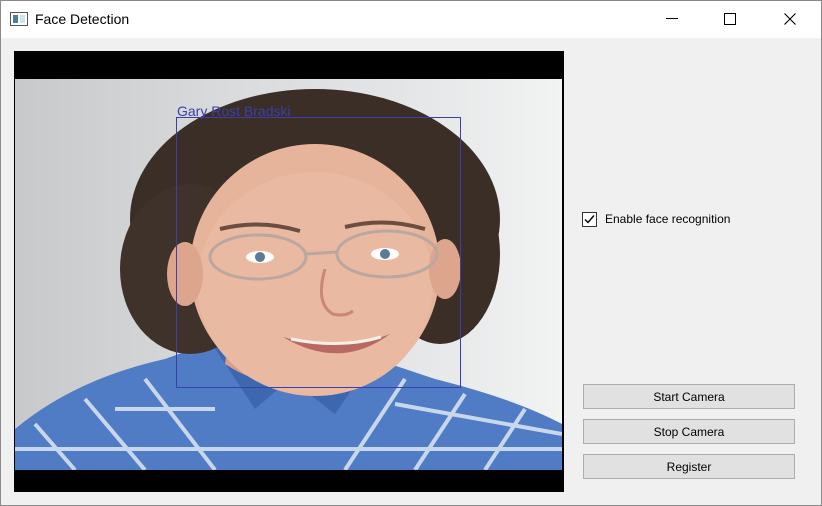 This screenshot has width=822, height=506. I want to click on start-camera-button: Start Camera, so click(689, 396).